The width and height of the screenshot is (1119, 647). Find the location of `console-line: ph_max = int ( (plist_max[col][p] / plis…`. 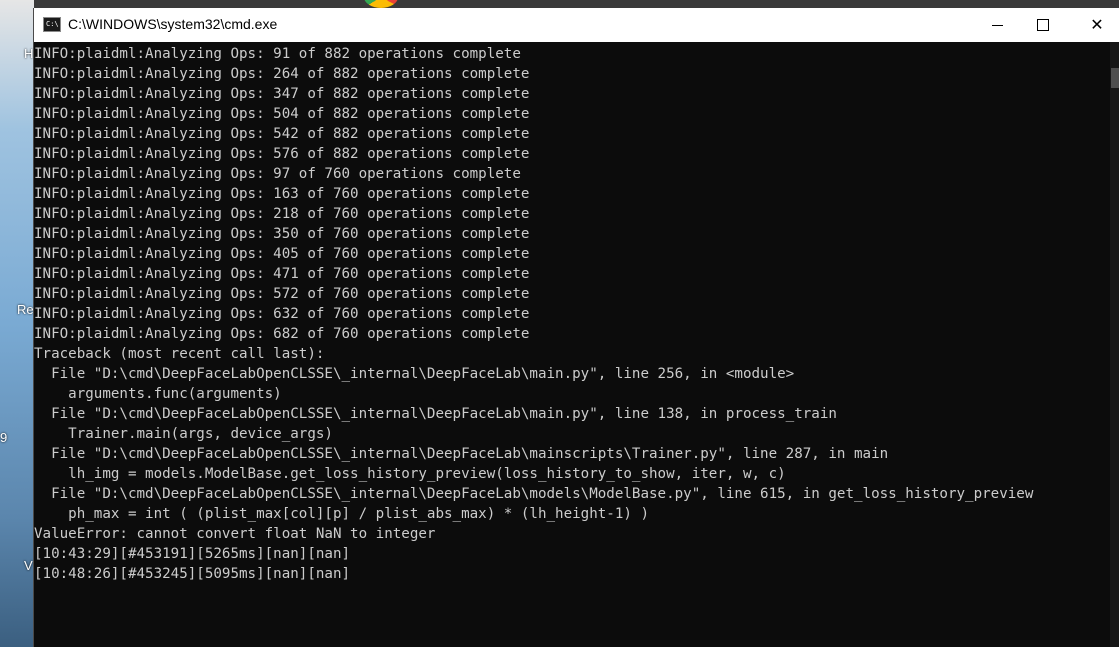

console-line: ph_max = int ( (plist_max[col][p] / plis… is located at coordinates (341, 514).